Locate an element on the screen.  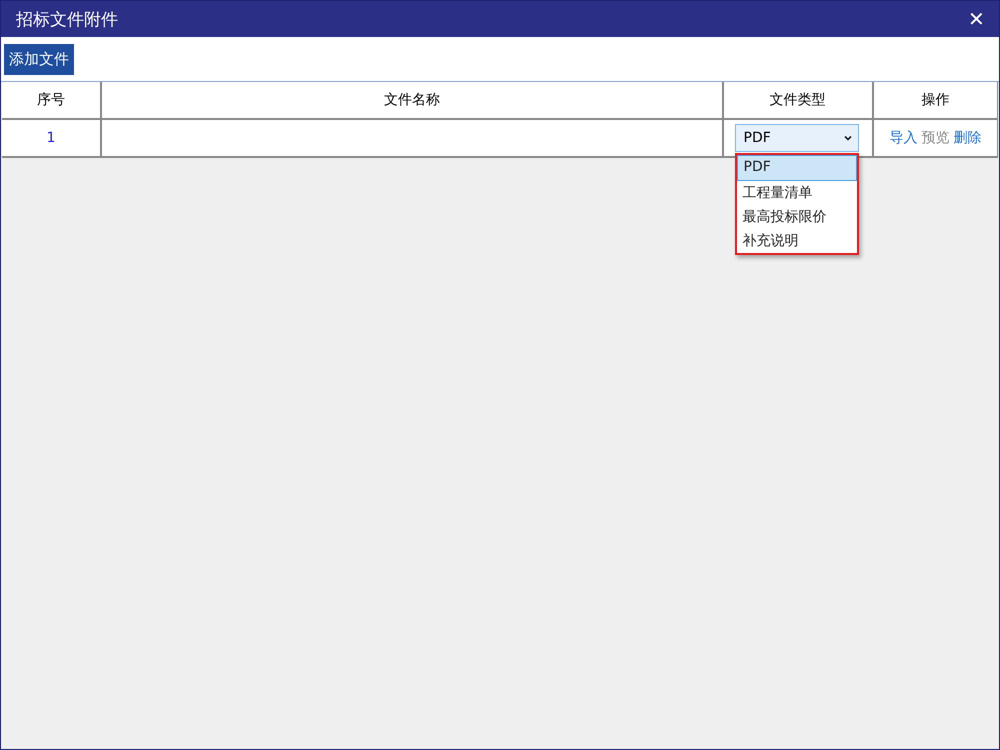
window-title: 招标文件附件 is located at coordinates (67, 19).